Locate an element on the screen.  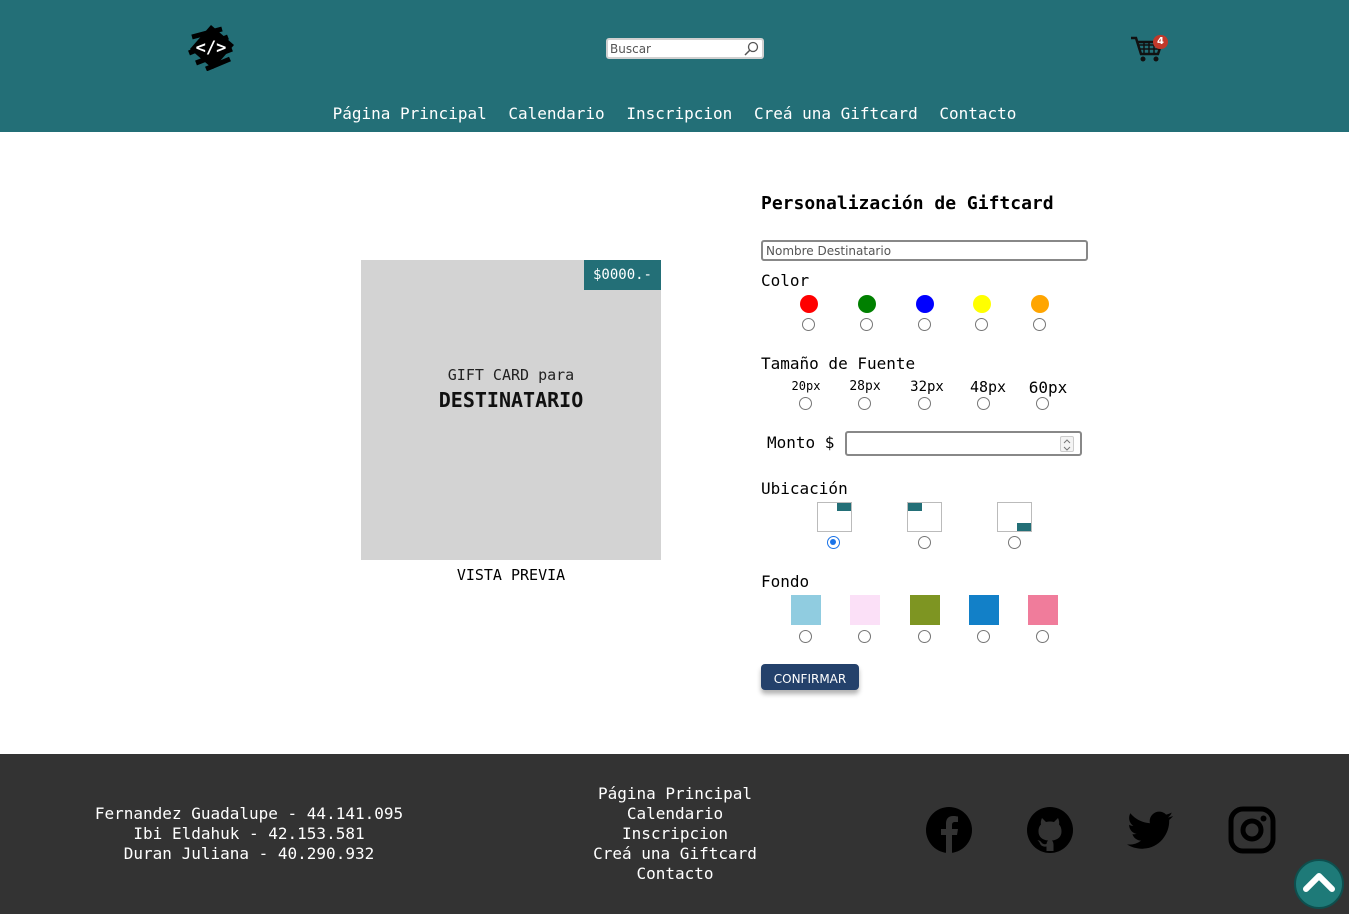
nav-link-calendar: Calendario is located at coordinates (556, 113).